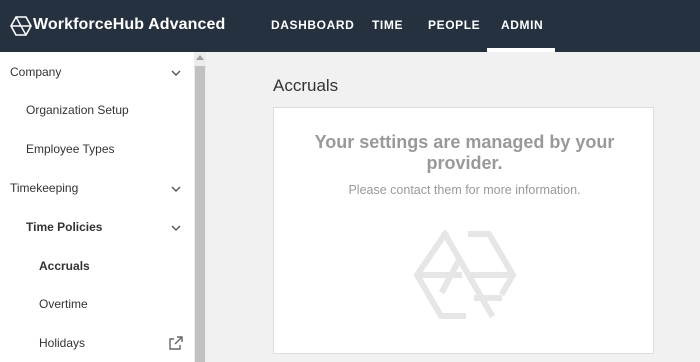  I want to click on nav-dashboard: DASHBOARD, so click(312, 25).